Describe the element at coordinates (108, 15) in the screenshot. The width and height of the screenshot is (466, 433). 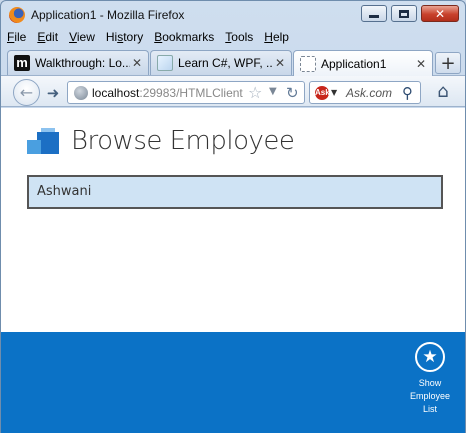
I see `window-title: Application1 - Mozilla Firefox` at that location.